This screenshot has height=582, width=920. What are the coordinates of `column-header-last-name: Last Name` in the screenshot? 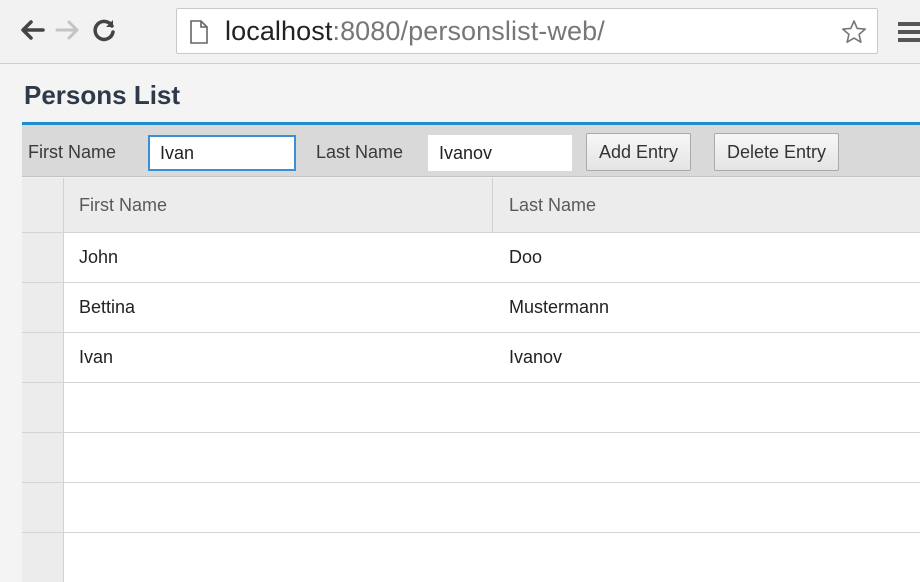 It's located at (552, 205).